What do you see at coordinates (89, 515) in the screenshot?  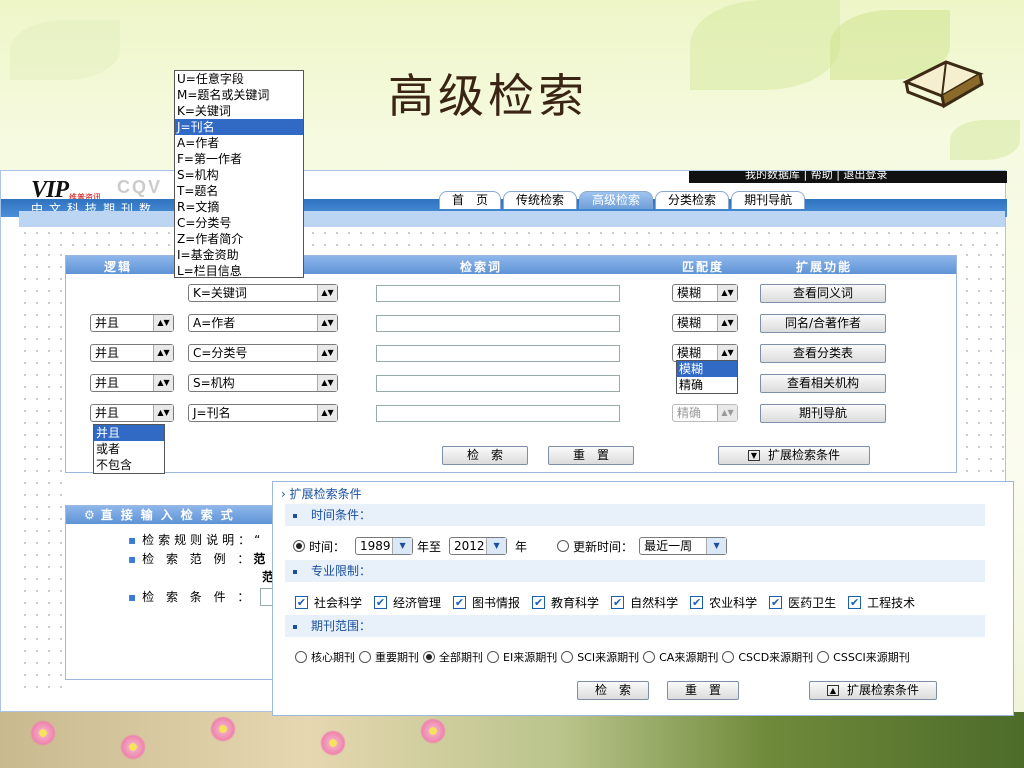 I see `gear-icon: ⚙` at bounding box center [89, 515].